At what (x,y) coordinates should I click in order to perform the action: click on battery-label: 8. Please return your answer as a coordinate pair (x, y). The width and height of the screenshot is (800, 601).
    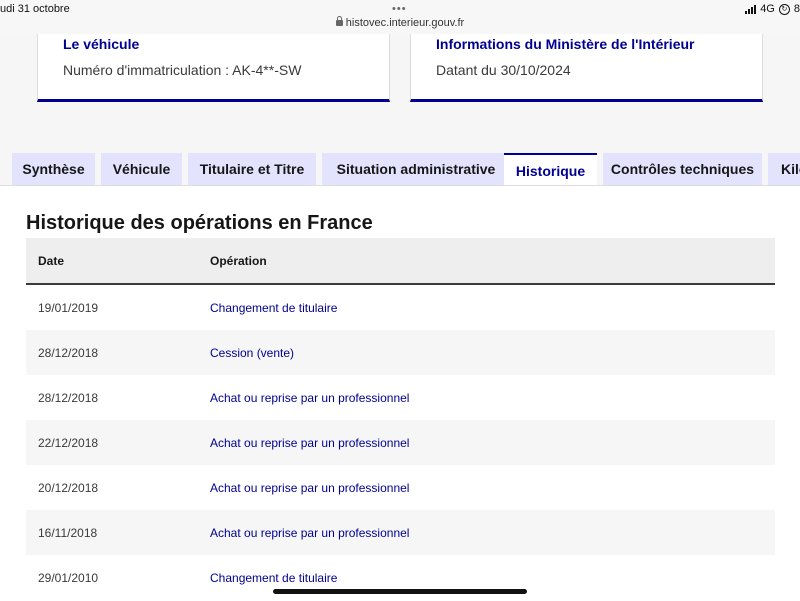
    Looking at the image, I should click on (796, 9).